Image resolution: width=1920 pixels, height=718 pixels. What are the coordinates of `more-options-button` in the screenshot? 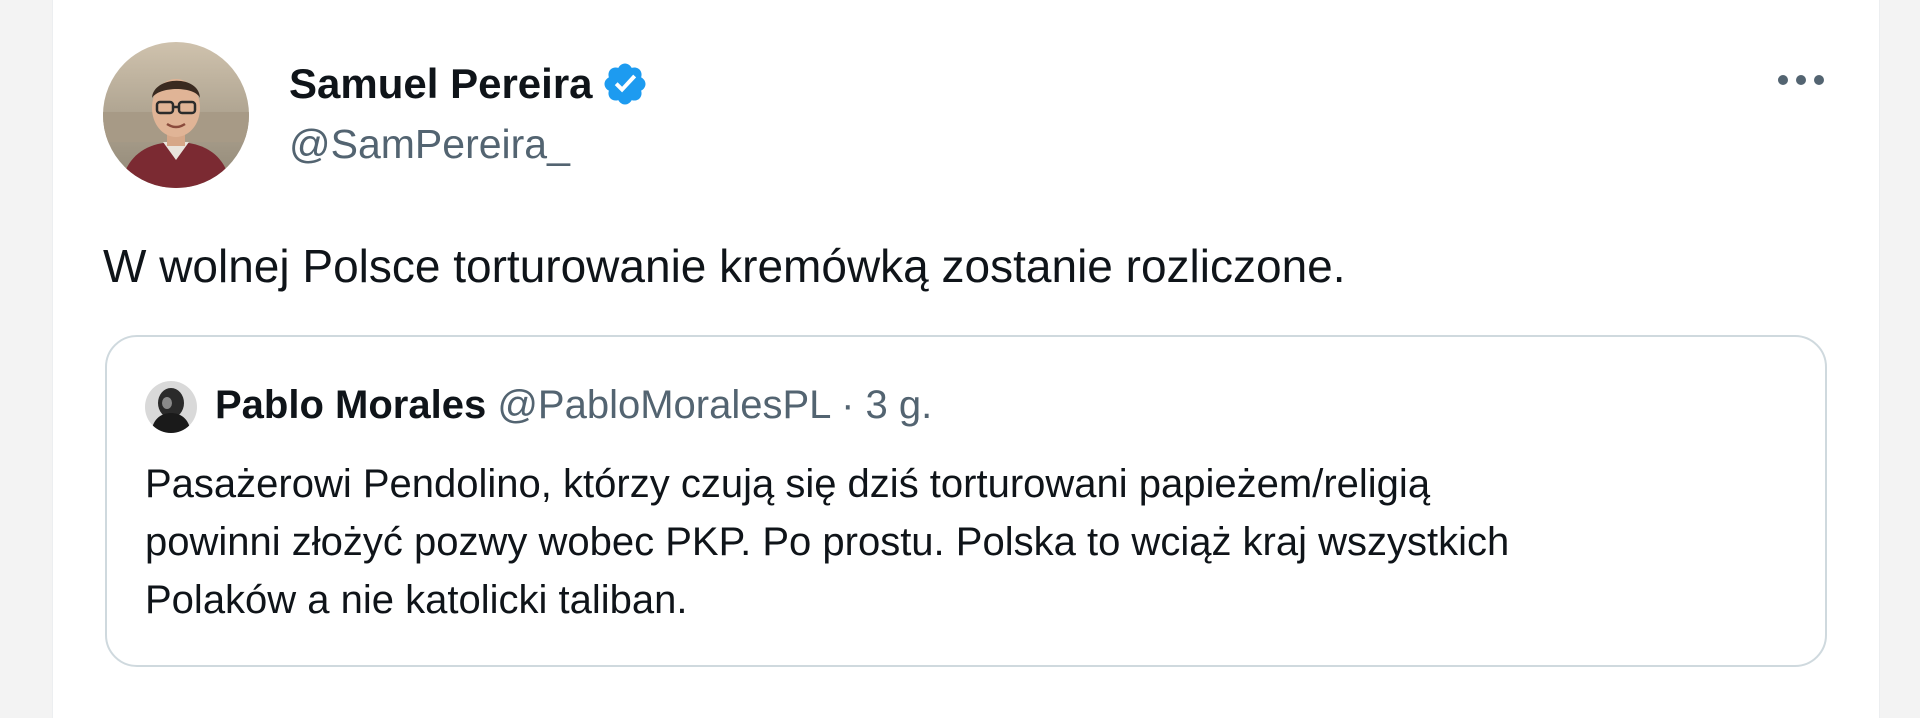 It's located at (1801, 80).